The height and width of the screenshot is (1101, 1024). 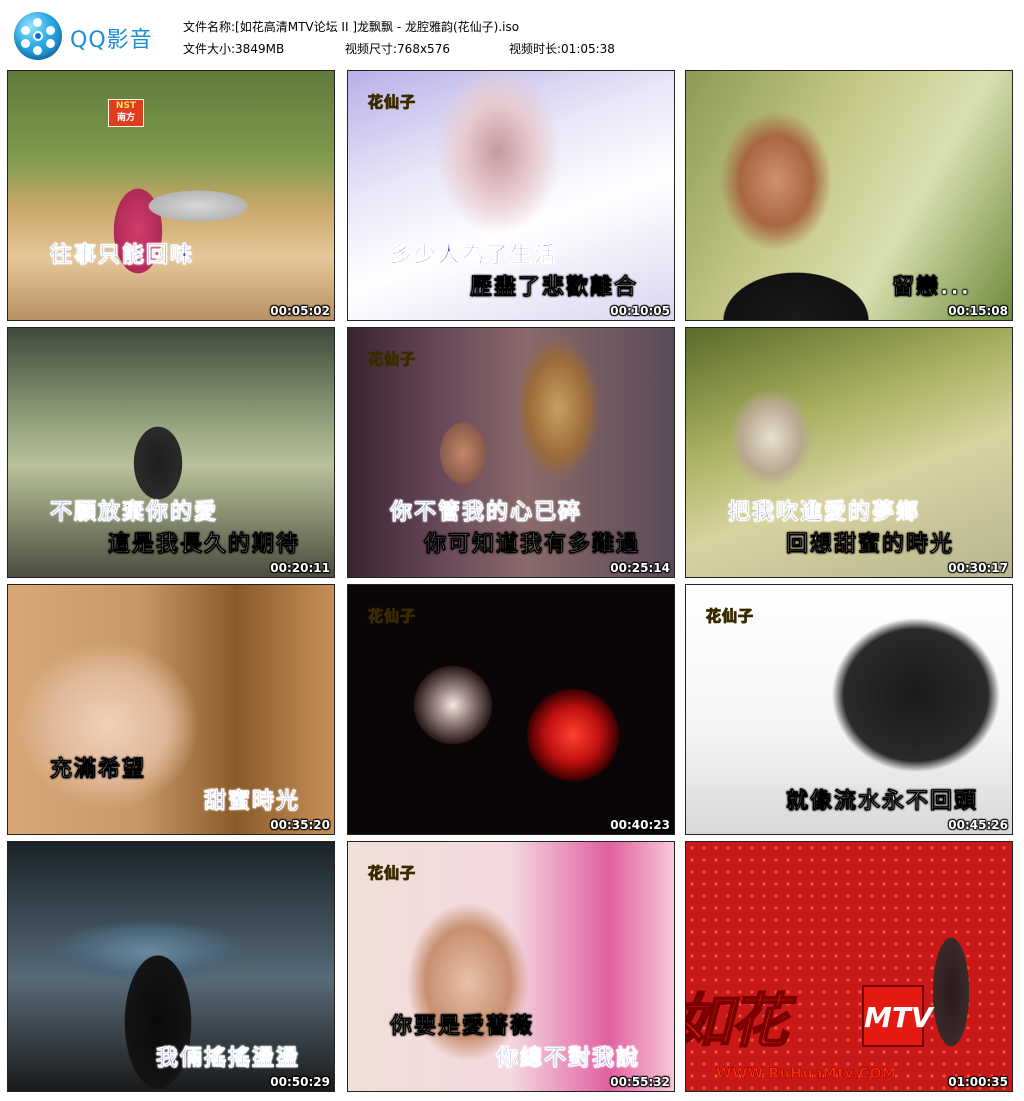 What do you see at coordinates (978, 825) in the screenshot?
I see `timestamp: 00:45:26` at bounding box center [978, 825].